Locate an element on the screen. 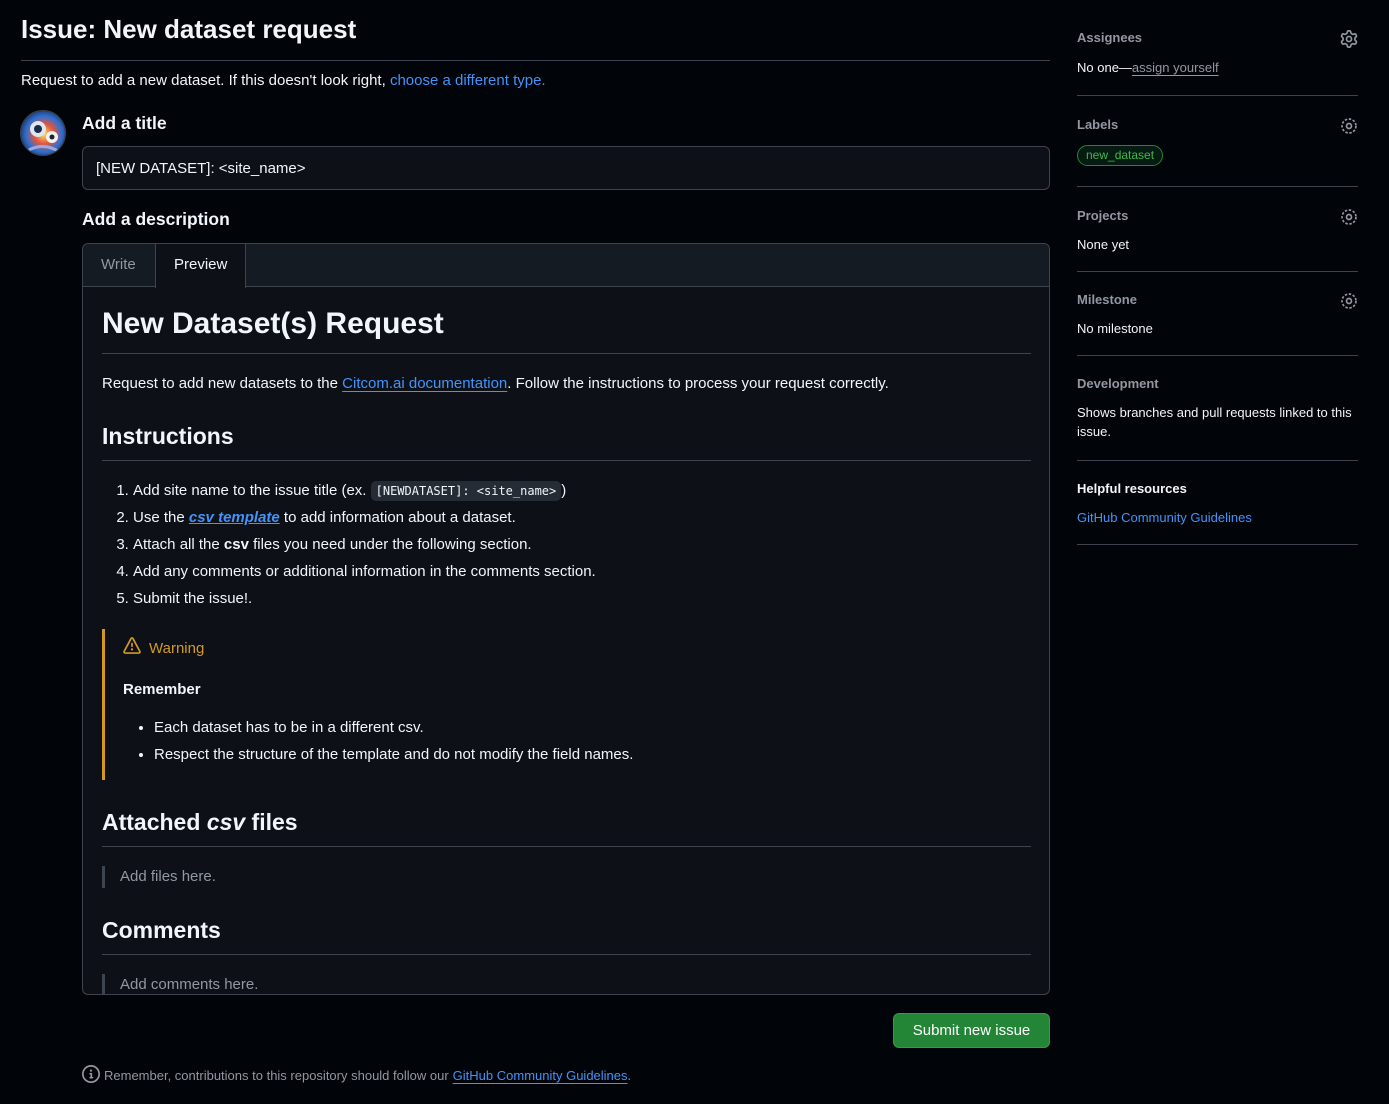 The width and height of the screenshot is (1389, 1104). step-text: Add site name to the issue title (ex. is located at coordinates (252, 490).